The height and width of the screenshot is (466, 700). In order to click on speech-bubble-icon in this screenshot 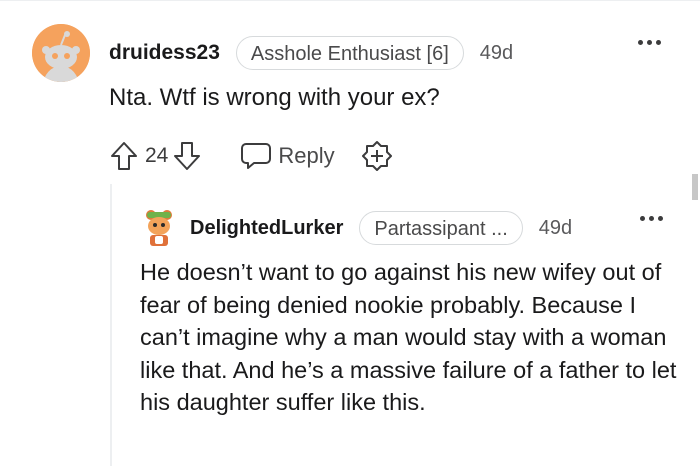, I will do `click(256, 156)`.